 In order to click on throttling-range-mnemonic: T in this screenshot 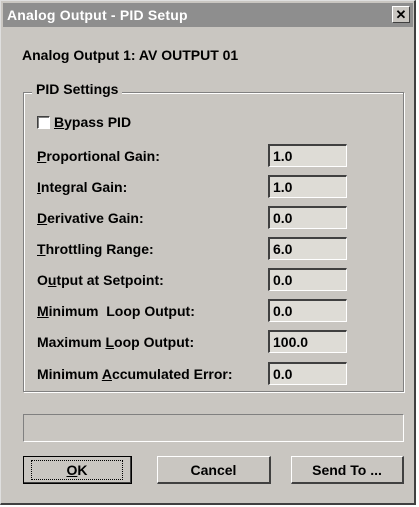, I will do `click(41, 249)`.